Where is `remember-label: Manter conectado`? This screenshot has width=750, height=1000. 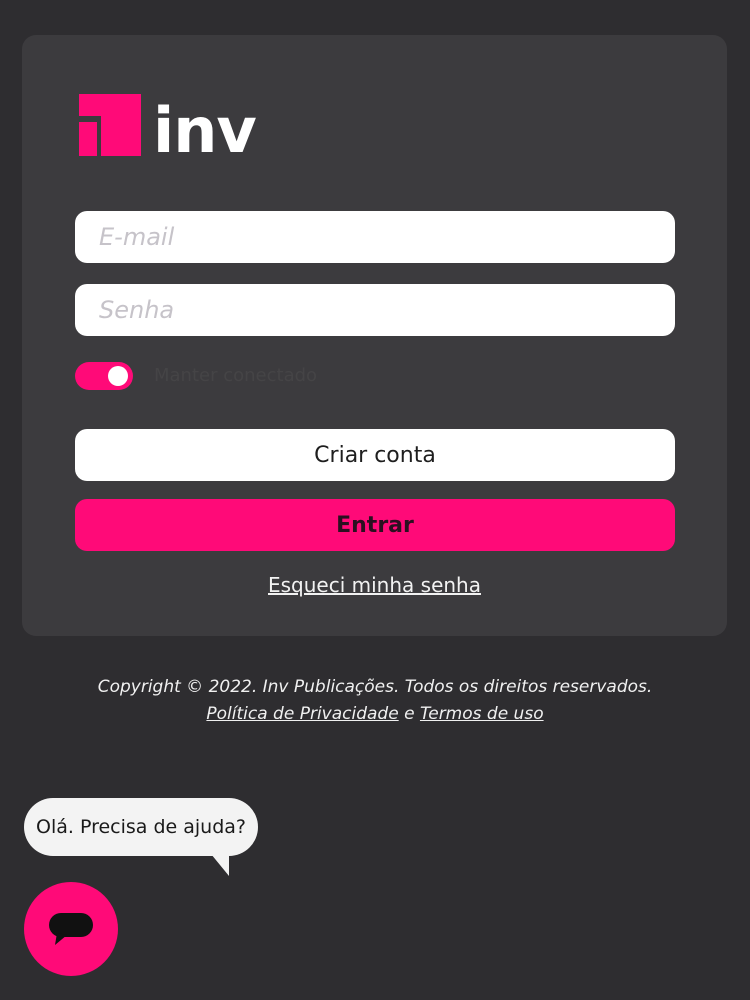
remember-label: Manter conectado is located at coordinates (236, 375).